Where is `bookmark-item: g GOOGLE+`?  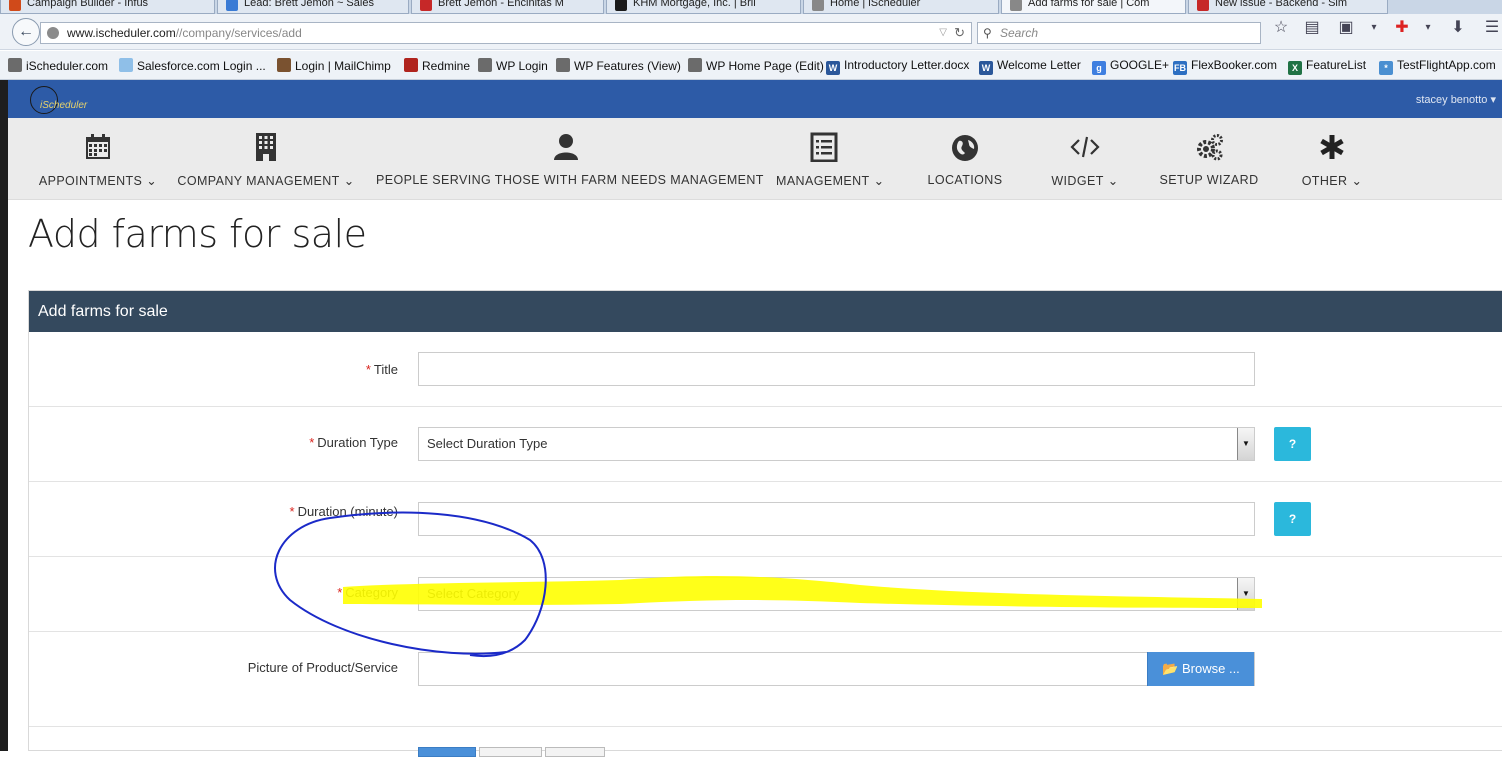 bookmark-item: g GOOGLE+ is located at coordinates (1130, 66).